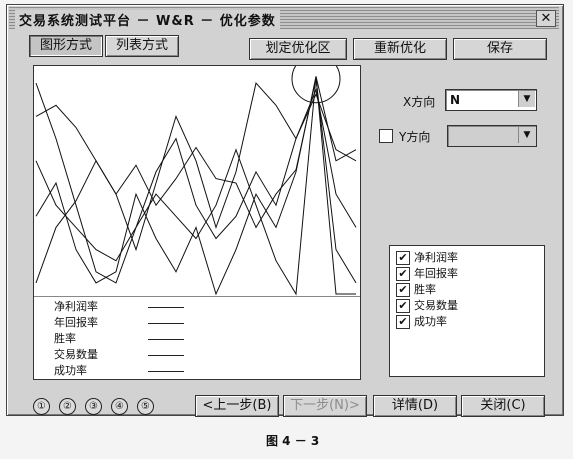 Image resolution: width=573 pixels, height=459 pixels. Describe the element at coordinates (70, 370) in the screenshot. I see `legend-label: 成功率` at that location.